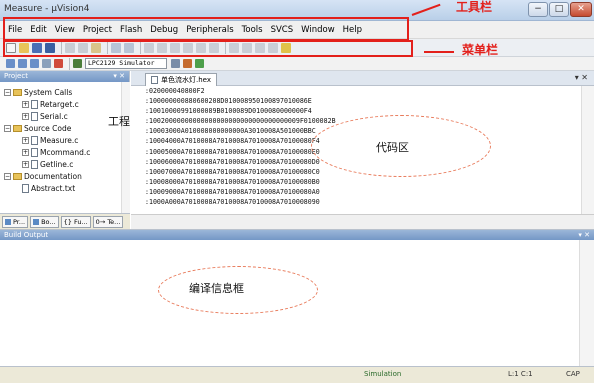 This screenshot has height=383, width=594. I want to click on translate-icon, so click(10, 63).